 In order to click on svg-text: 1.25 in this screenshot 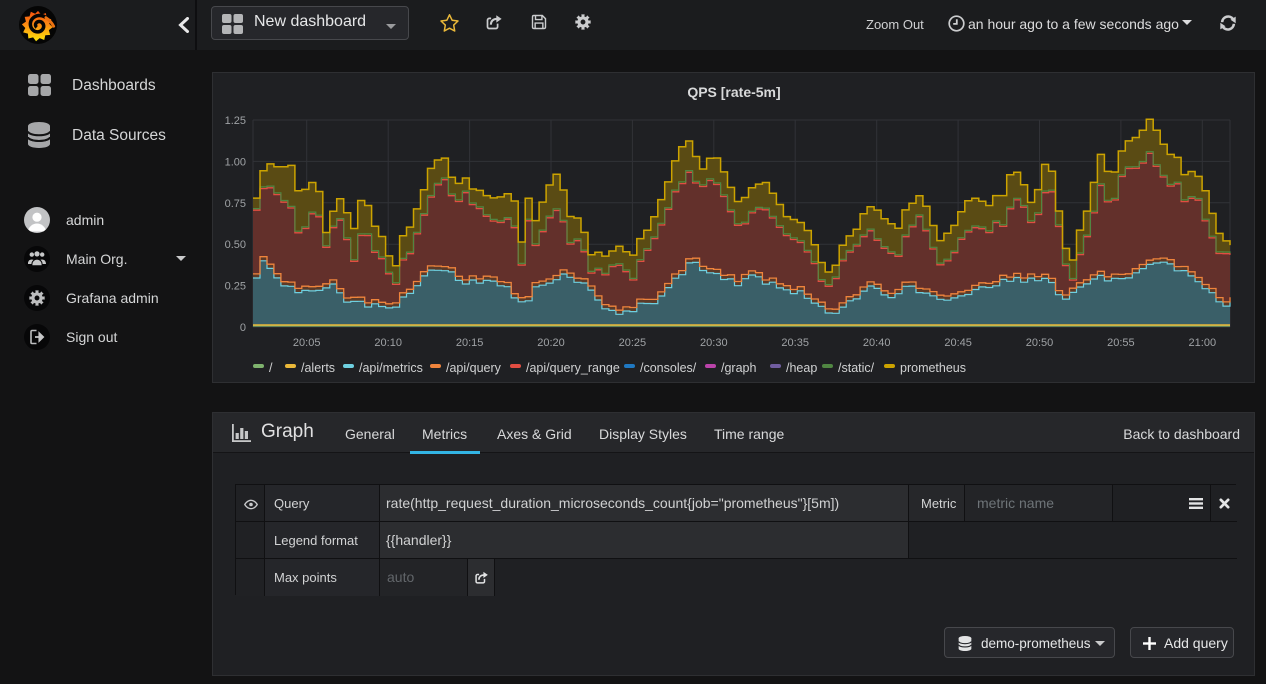, I will do `click(235, 121)`.